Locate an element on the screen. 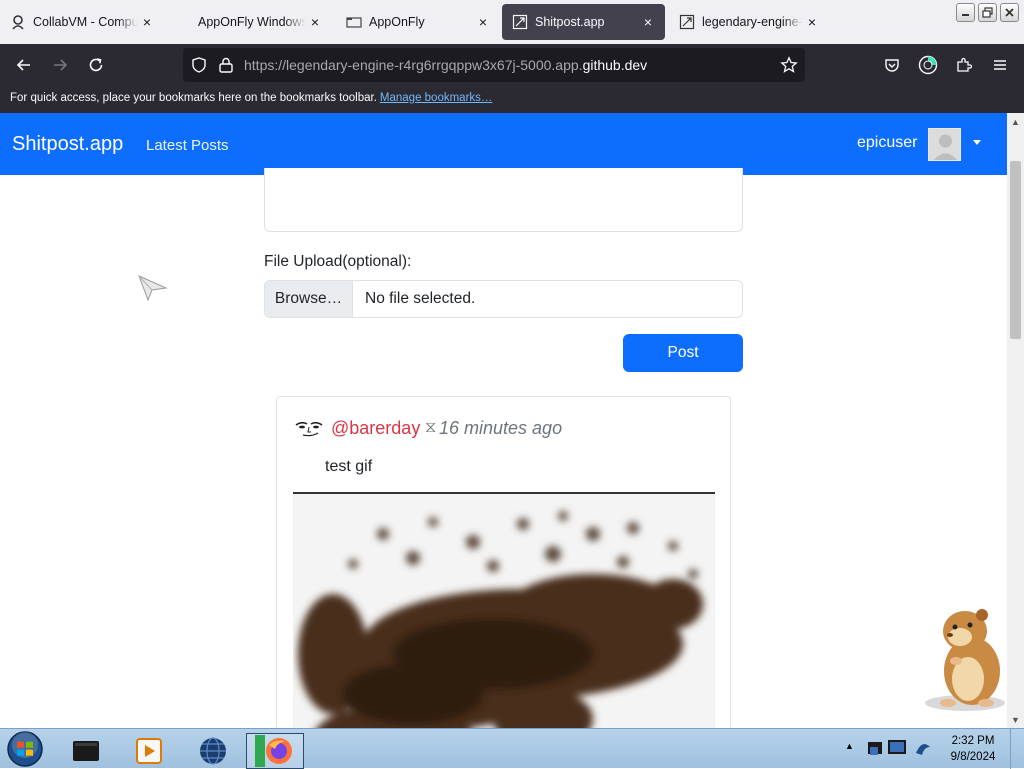 Image resolution: width=1024 pixels, height=769 pixels. restore-button is located at coordinates (987, 12).